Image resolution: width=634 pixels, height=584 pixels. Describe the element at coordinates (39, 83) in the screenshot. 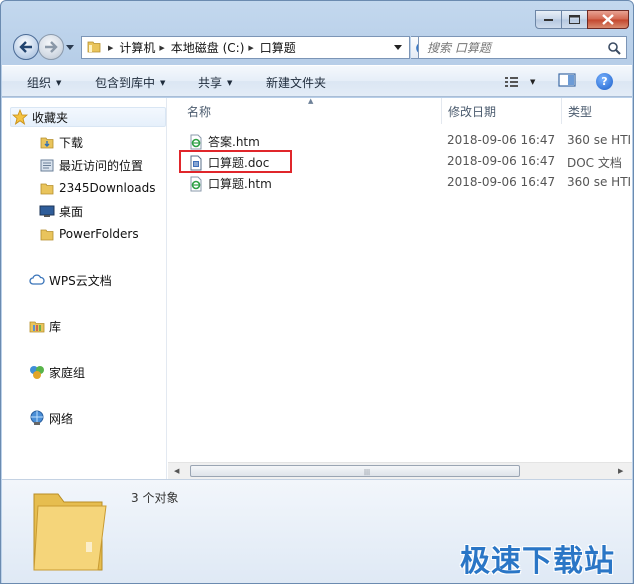

I see `organize-label: 组织` at that location.